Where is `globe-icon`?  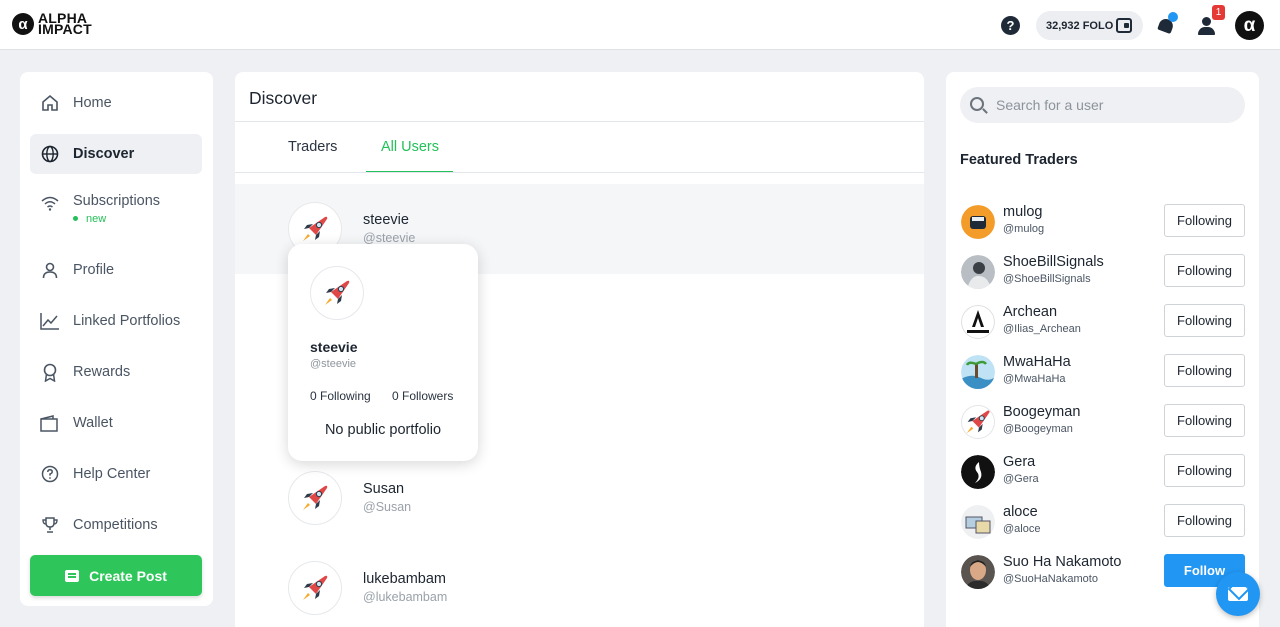 globe-icon is located at coordinates (50, 154).